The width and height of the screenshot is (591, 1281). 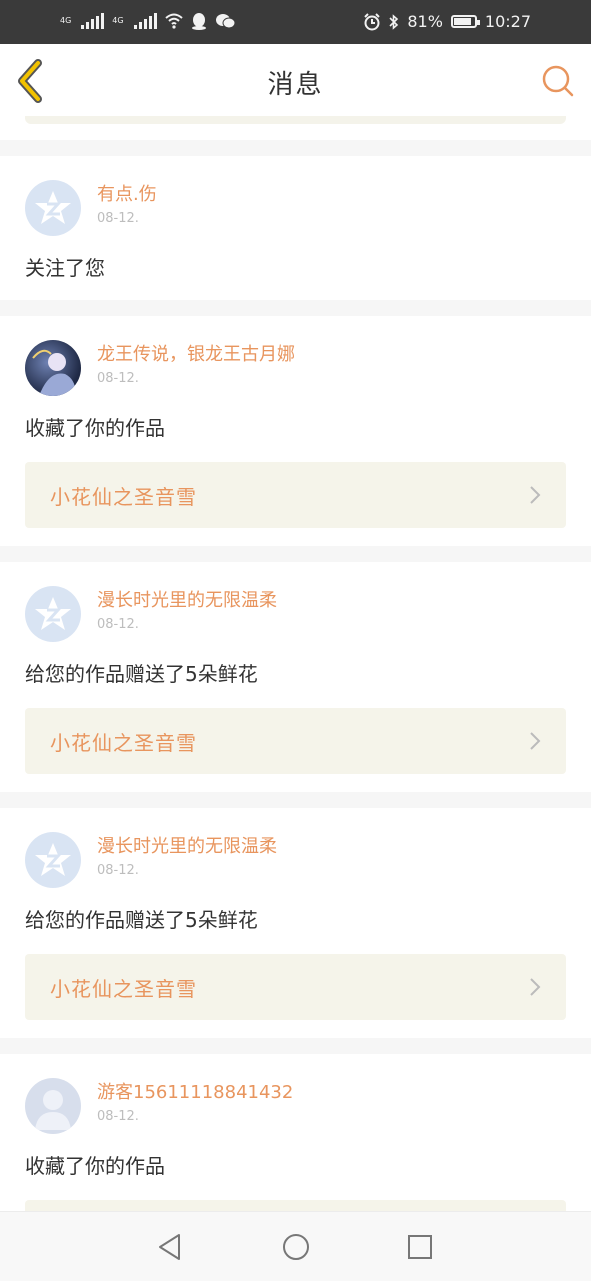 What do you see at coordinates (65, 268) in the screenshot?
I see `message-text: 关注了您` at bounding box center [65, 268].